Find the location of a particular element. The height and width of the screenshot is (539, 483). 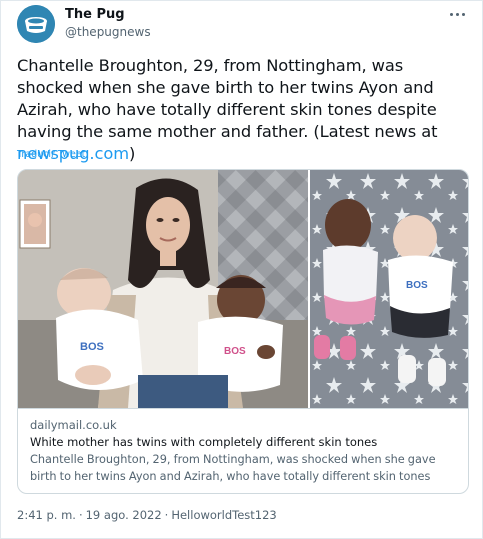

author-handle: @thepugnews is located at coordinates (108, 32).